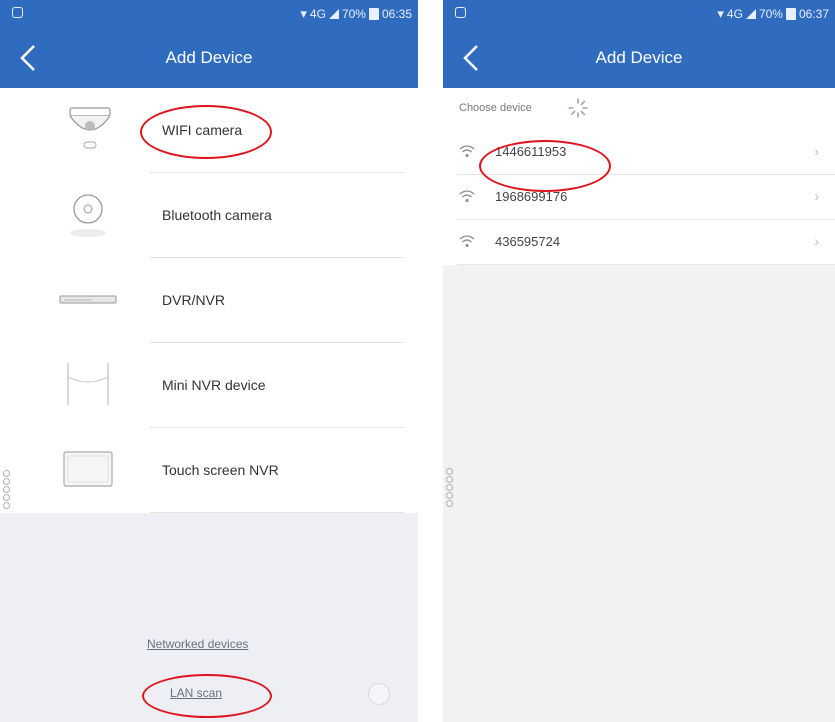 This screenshot has height=722, width=835. What do you see at coordinates (495, 108) in the screenshot?
I see `choose-device-label: Choose device` at bounding box center [495, 108].